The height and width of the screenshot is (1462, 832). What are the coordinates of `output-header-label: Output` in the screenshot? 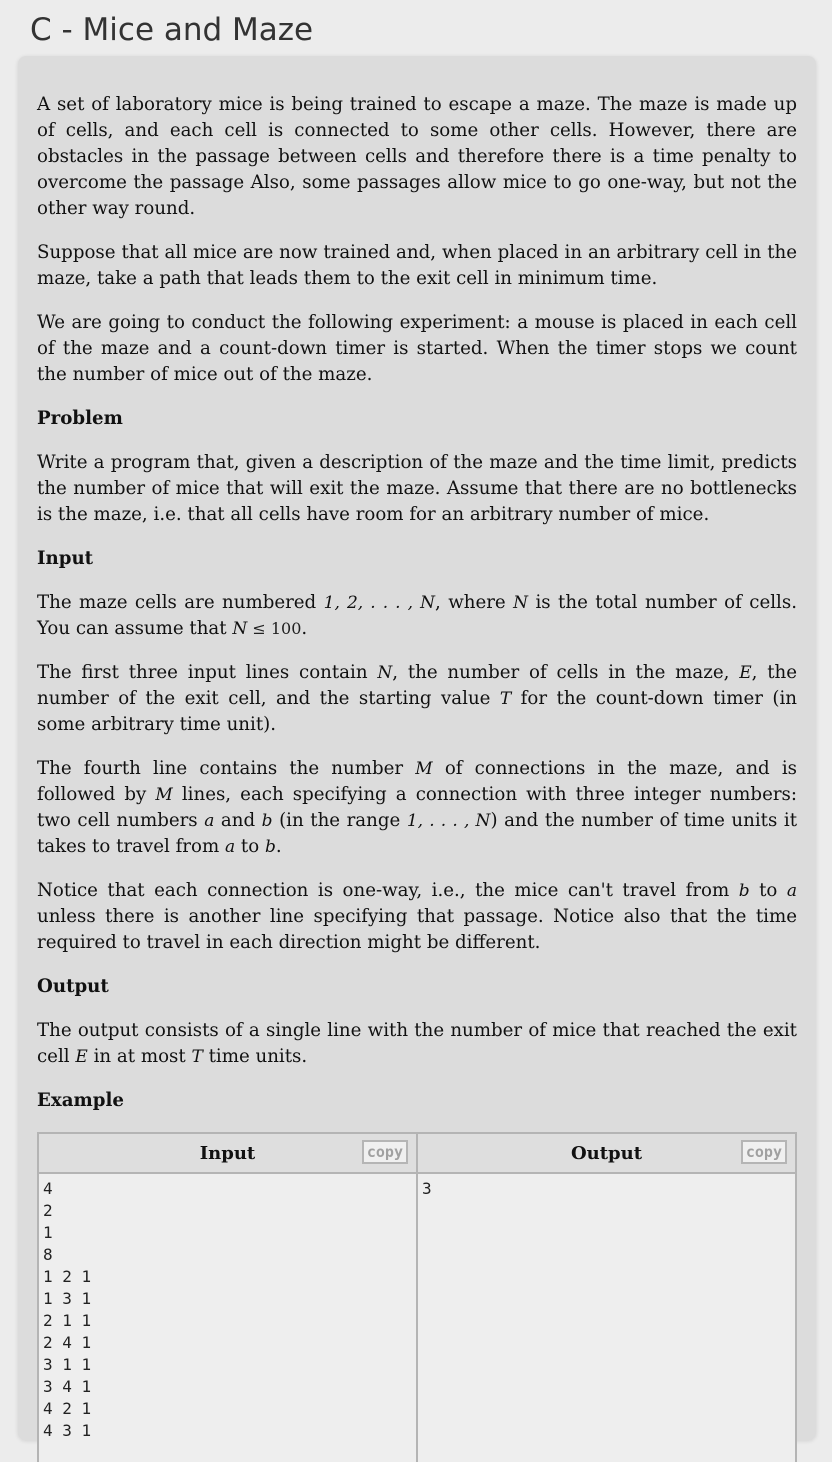 It's located at (606, 1153).